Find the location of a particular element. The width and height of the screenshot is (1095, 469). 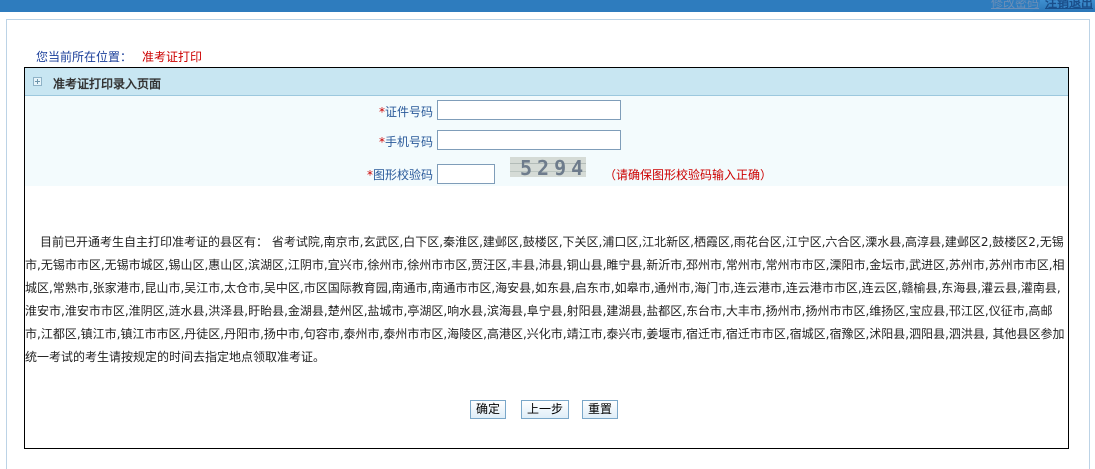

captcha-label: *图形校验码 is located at coordinates (399, 175).